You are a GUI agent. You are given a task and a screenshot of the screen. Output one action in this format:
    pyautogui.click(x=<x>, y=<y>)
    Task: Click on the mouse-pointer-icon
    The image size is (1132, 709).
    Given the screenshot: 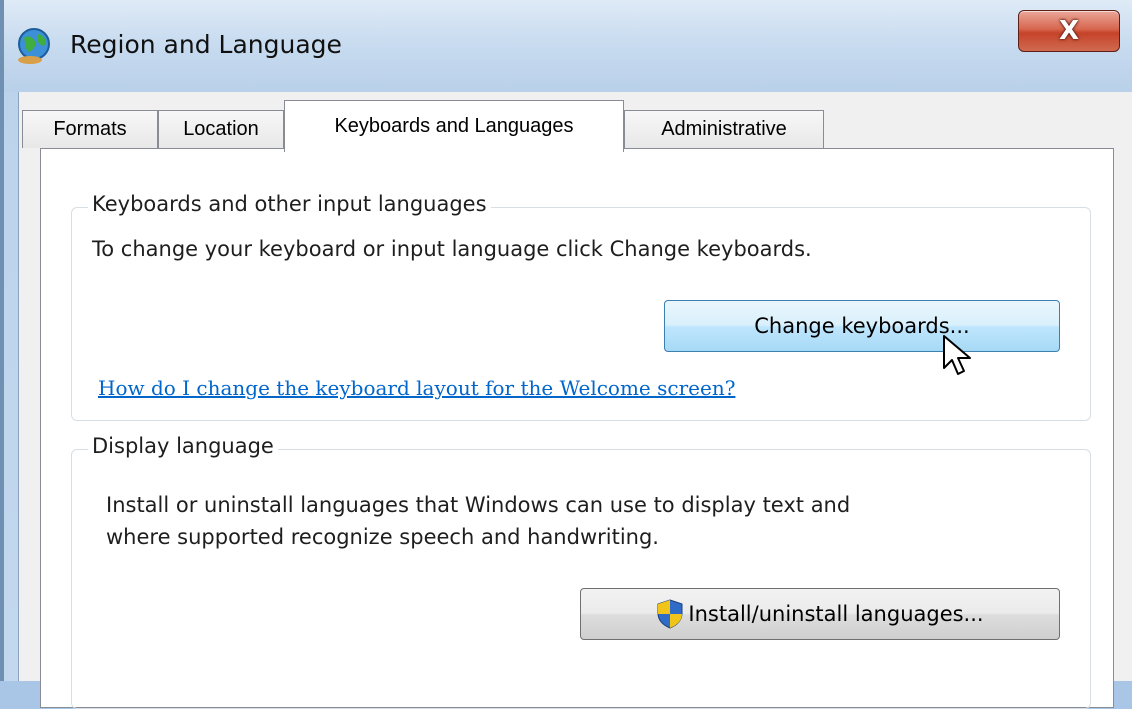 What is the action you would take?
    pyautogui.click(x=957, y=355)
    